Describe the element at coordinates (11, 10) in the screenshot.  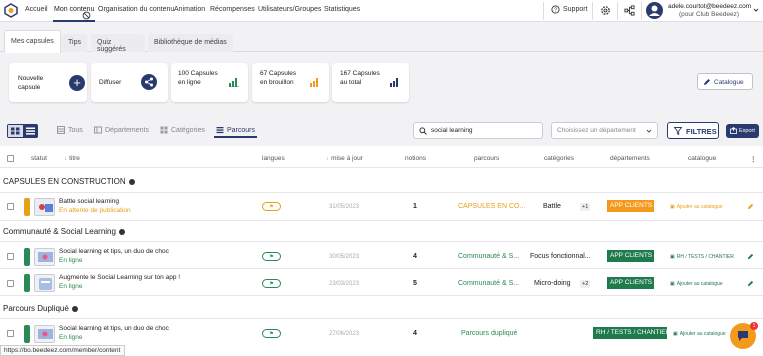
I see `beedeez-logo` at that location.